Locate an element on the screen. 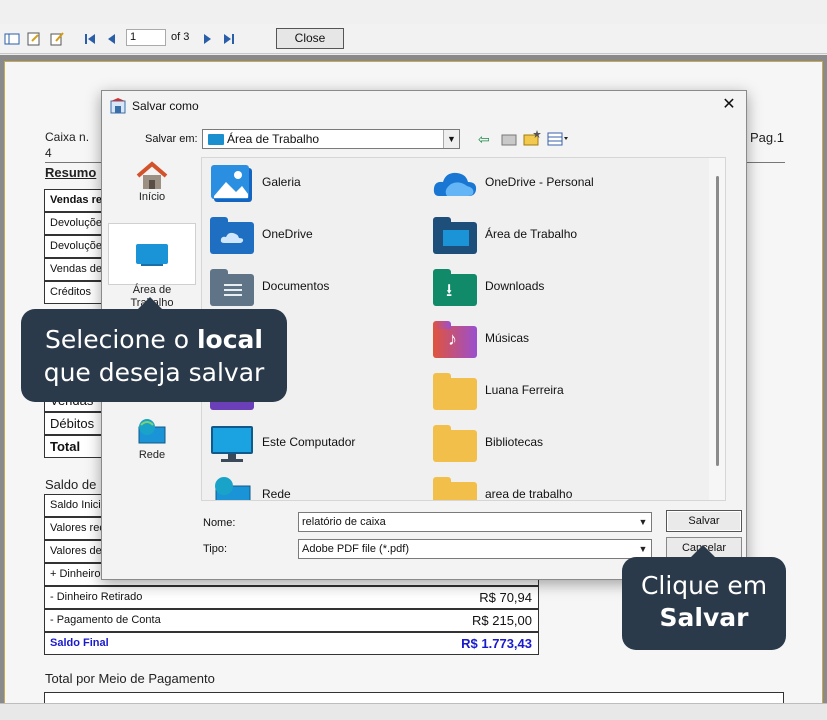 This screenshot has height=720, width=827. item-label: Área de Trabalho is located at coordinates (531, 234).